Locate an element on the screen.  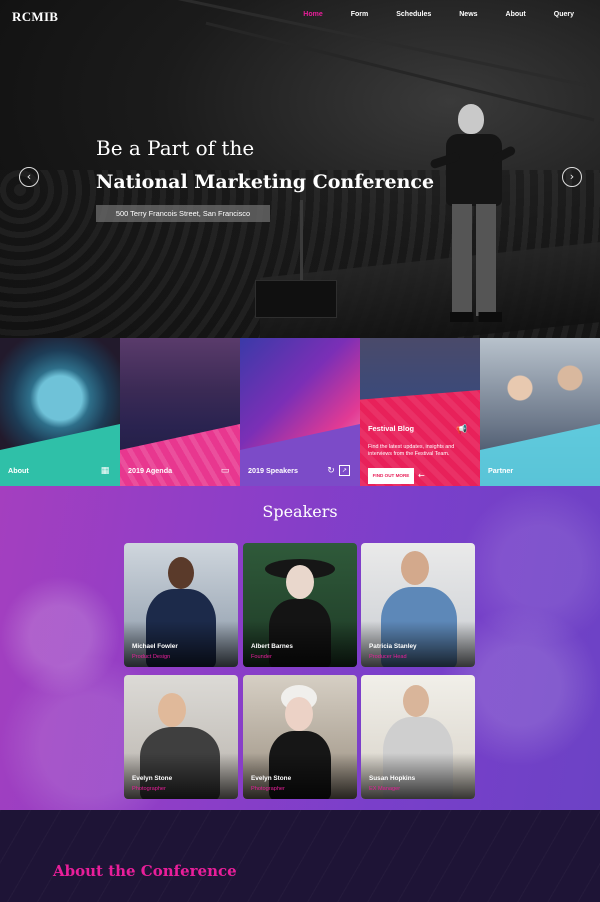
nav-item-schedules: Schedules is located at coordinates (413, 14).